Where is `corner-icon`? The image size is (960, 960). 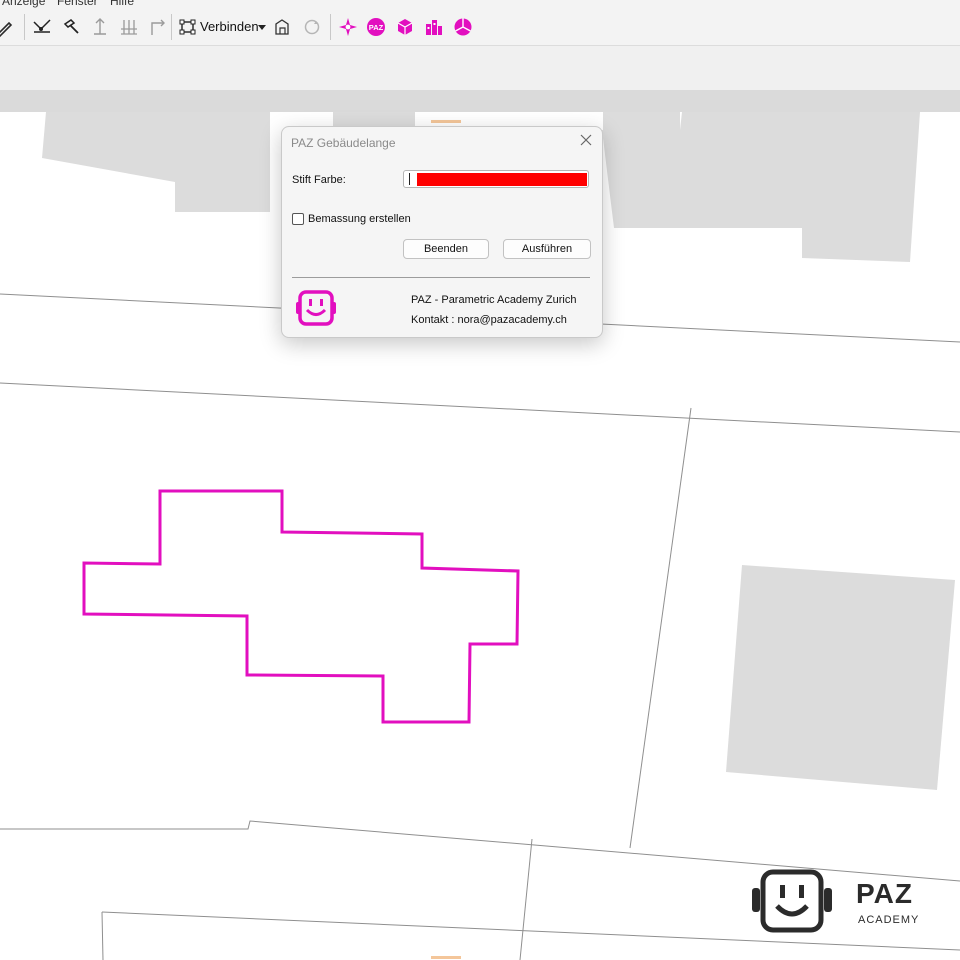
corner-icon is located at coordinates (158, 27).